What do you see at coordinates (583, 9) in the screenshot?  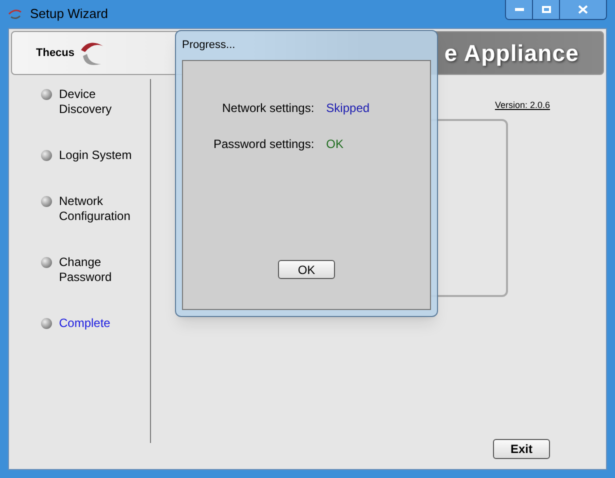 I see `close-icon` at bounding box center [583, 9].